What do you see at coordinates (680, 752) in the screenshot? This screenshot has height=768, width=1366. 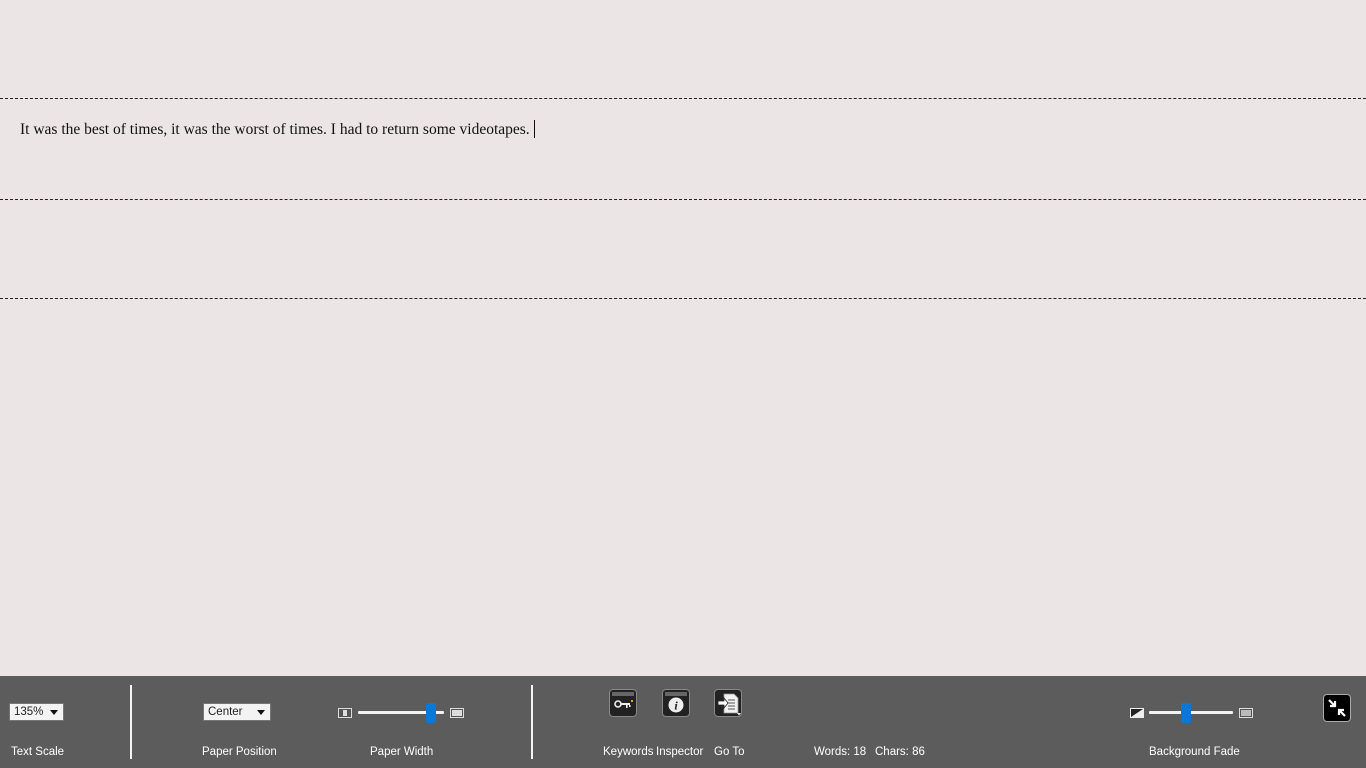 I see `inspector-label: Inspector` at bounding box center [680, 752].